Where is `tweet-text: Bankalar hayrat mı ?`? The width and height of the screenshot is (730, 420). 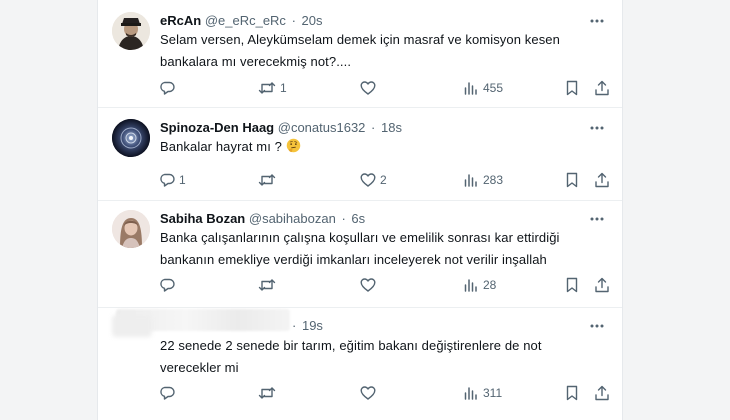 tweet-text: Bankalar hayrat mı ? is located at coordinates (221, 146).